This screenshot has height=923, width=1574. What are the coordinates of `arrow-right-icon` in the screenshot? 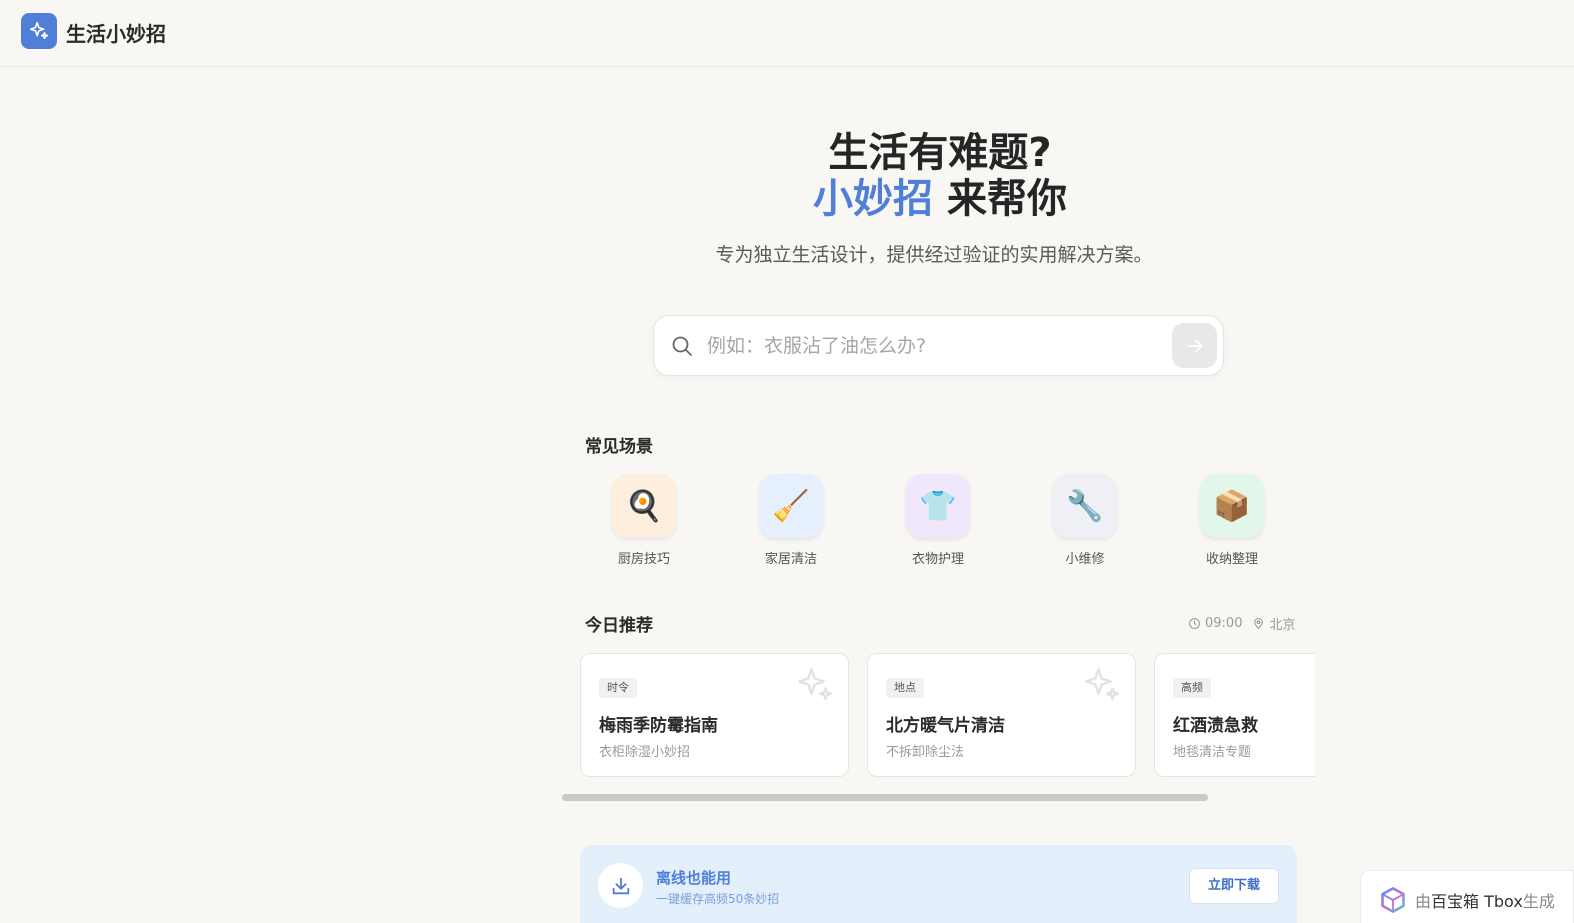 It's located at (1194, 345).